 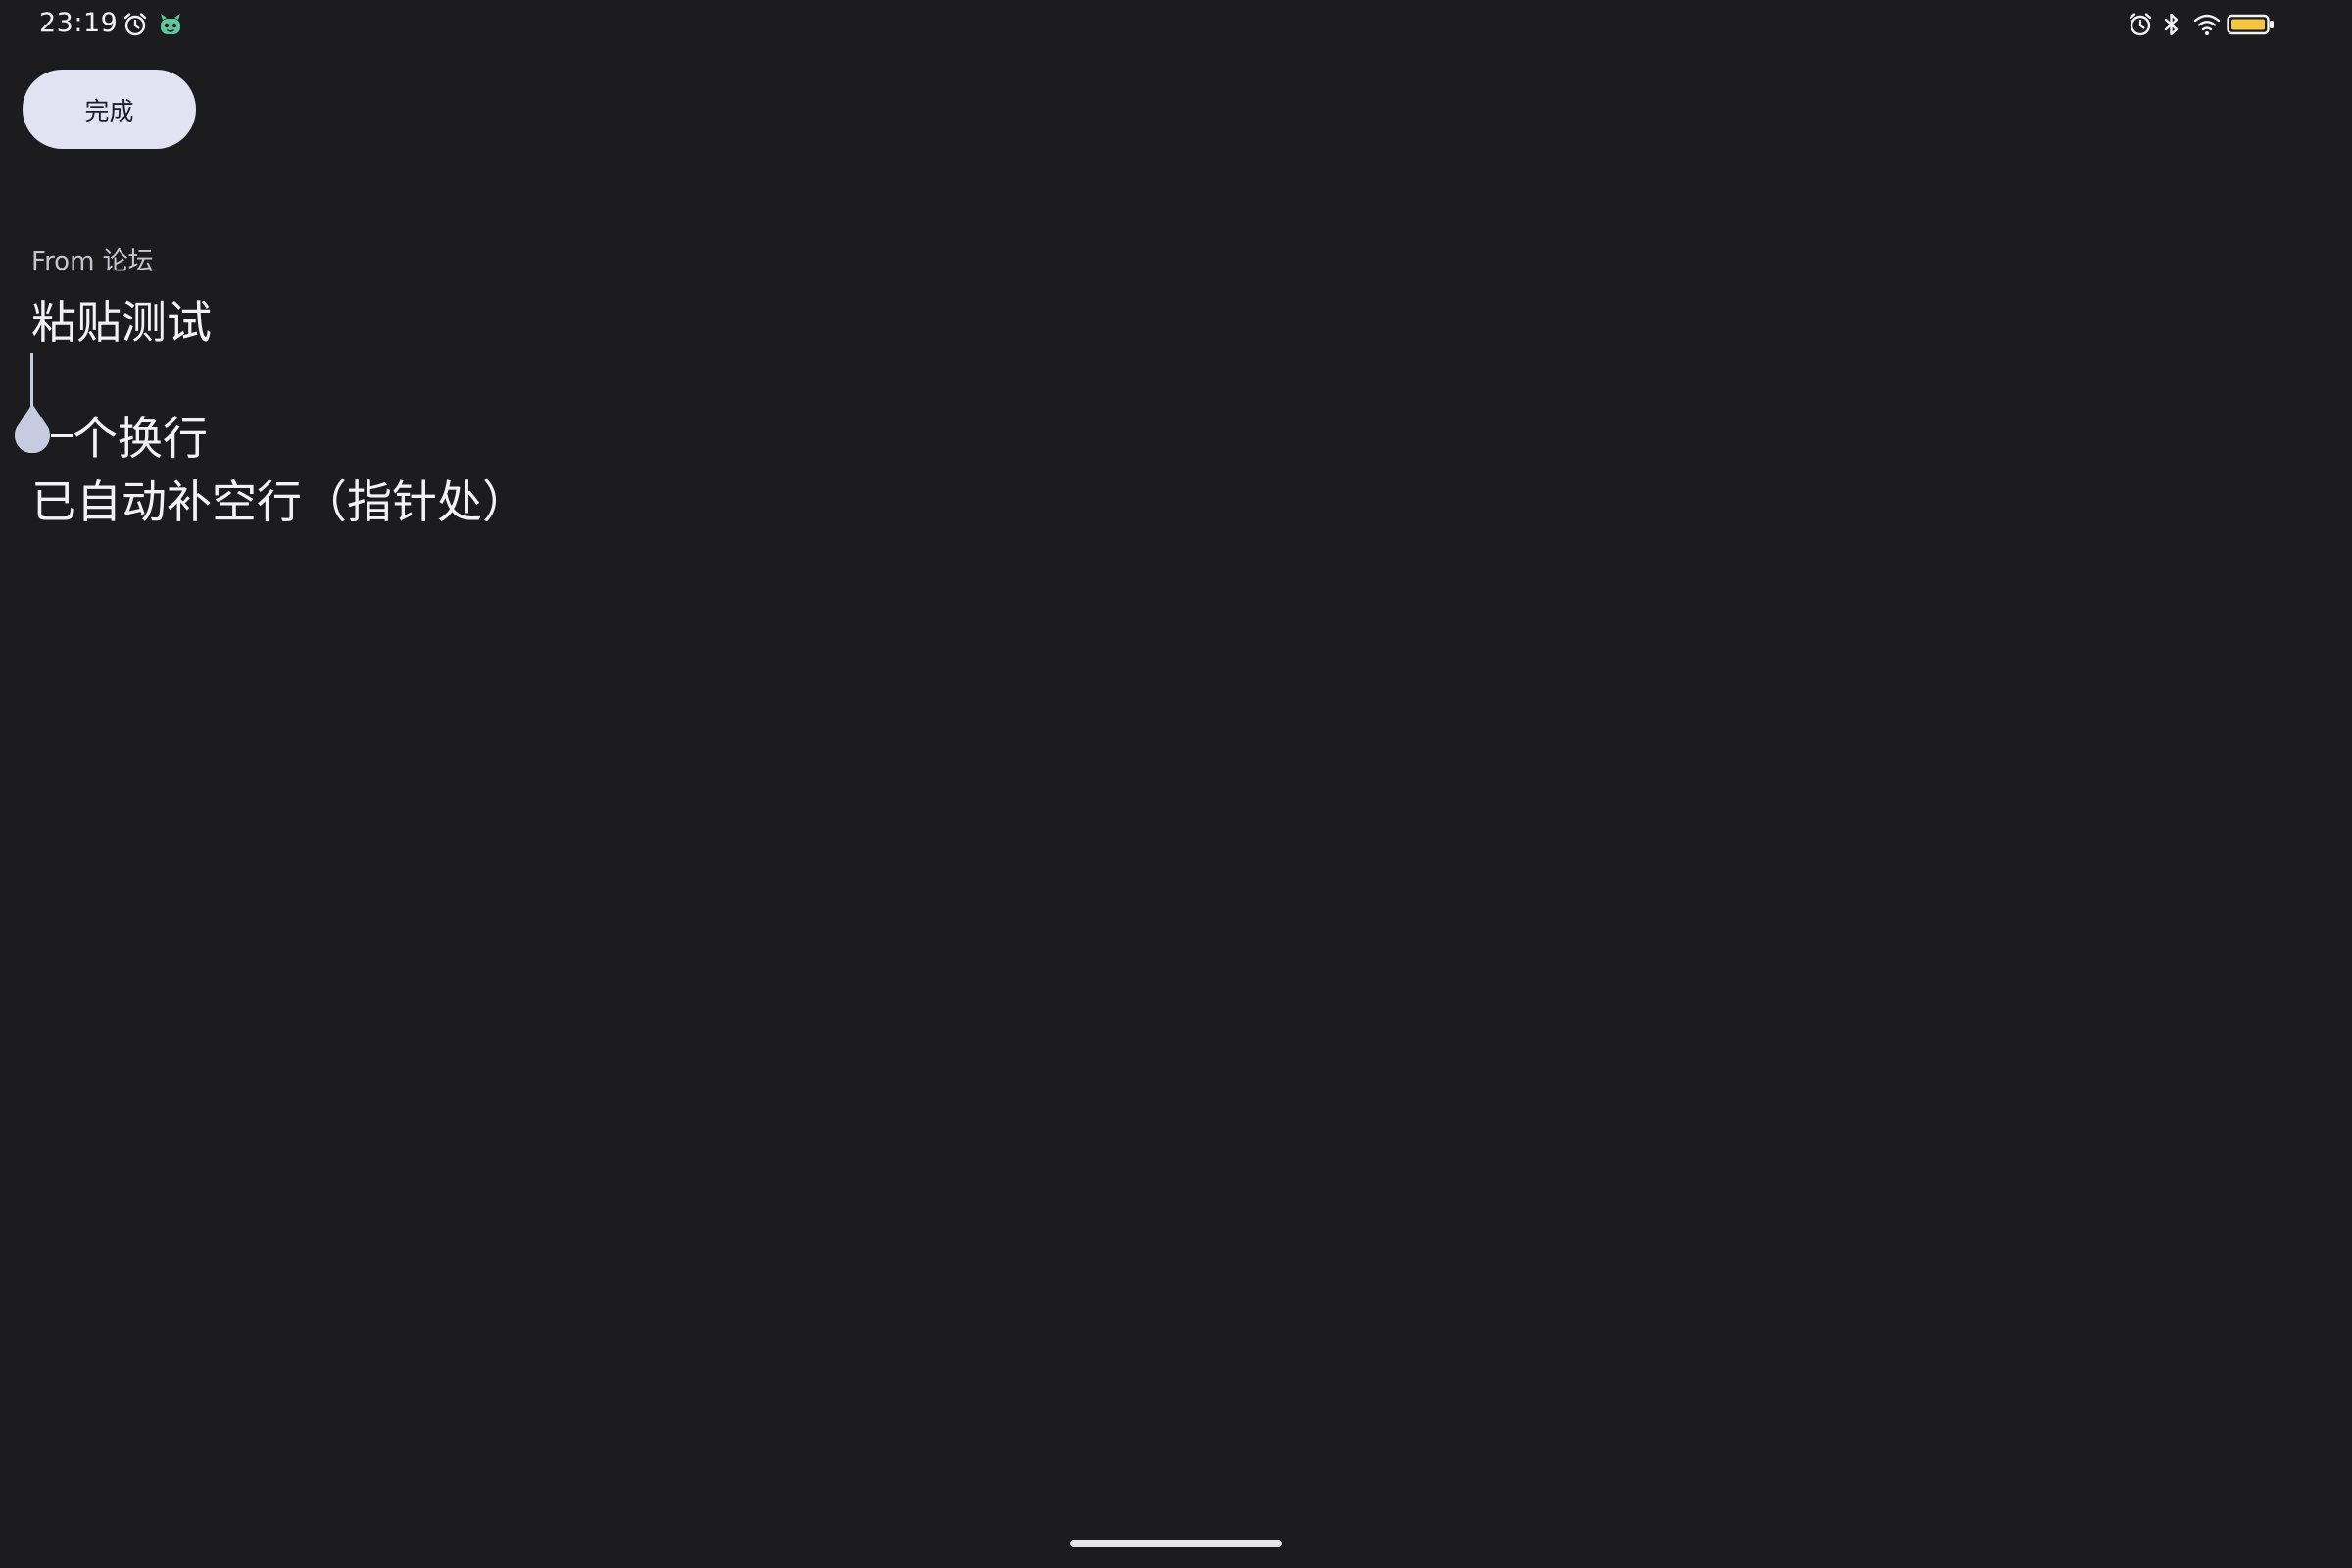 What do you see at coordinates (2171, 24) in the screenshot?
I see `bluetooth-icon` at bounding box center [2171, 24].